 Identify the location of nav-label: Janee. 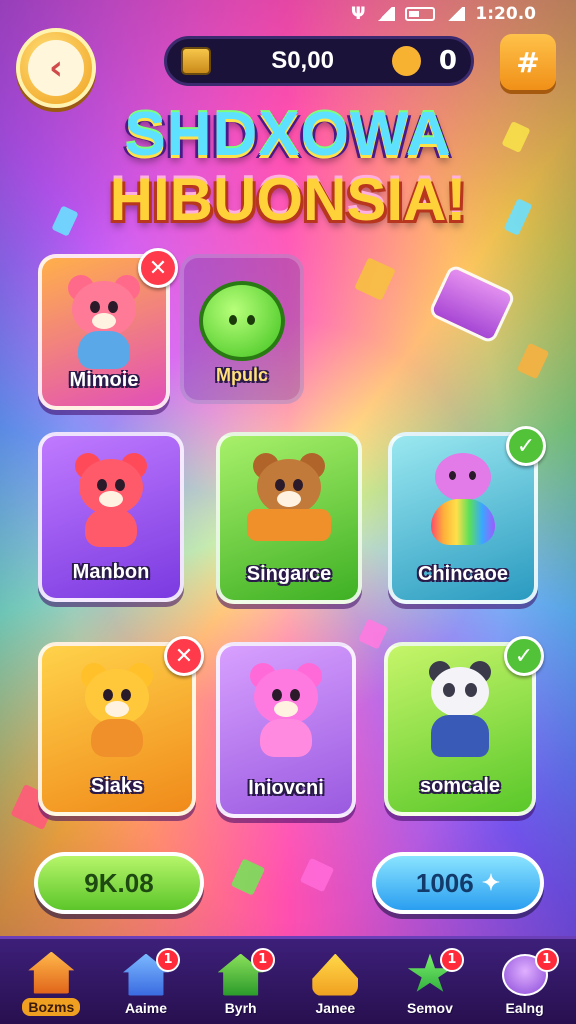
(335, 1007).